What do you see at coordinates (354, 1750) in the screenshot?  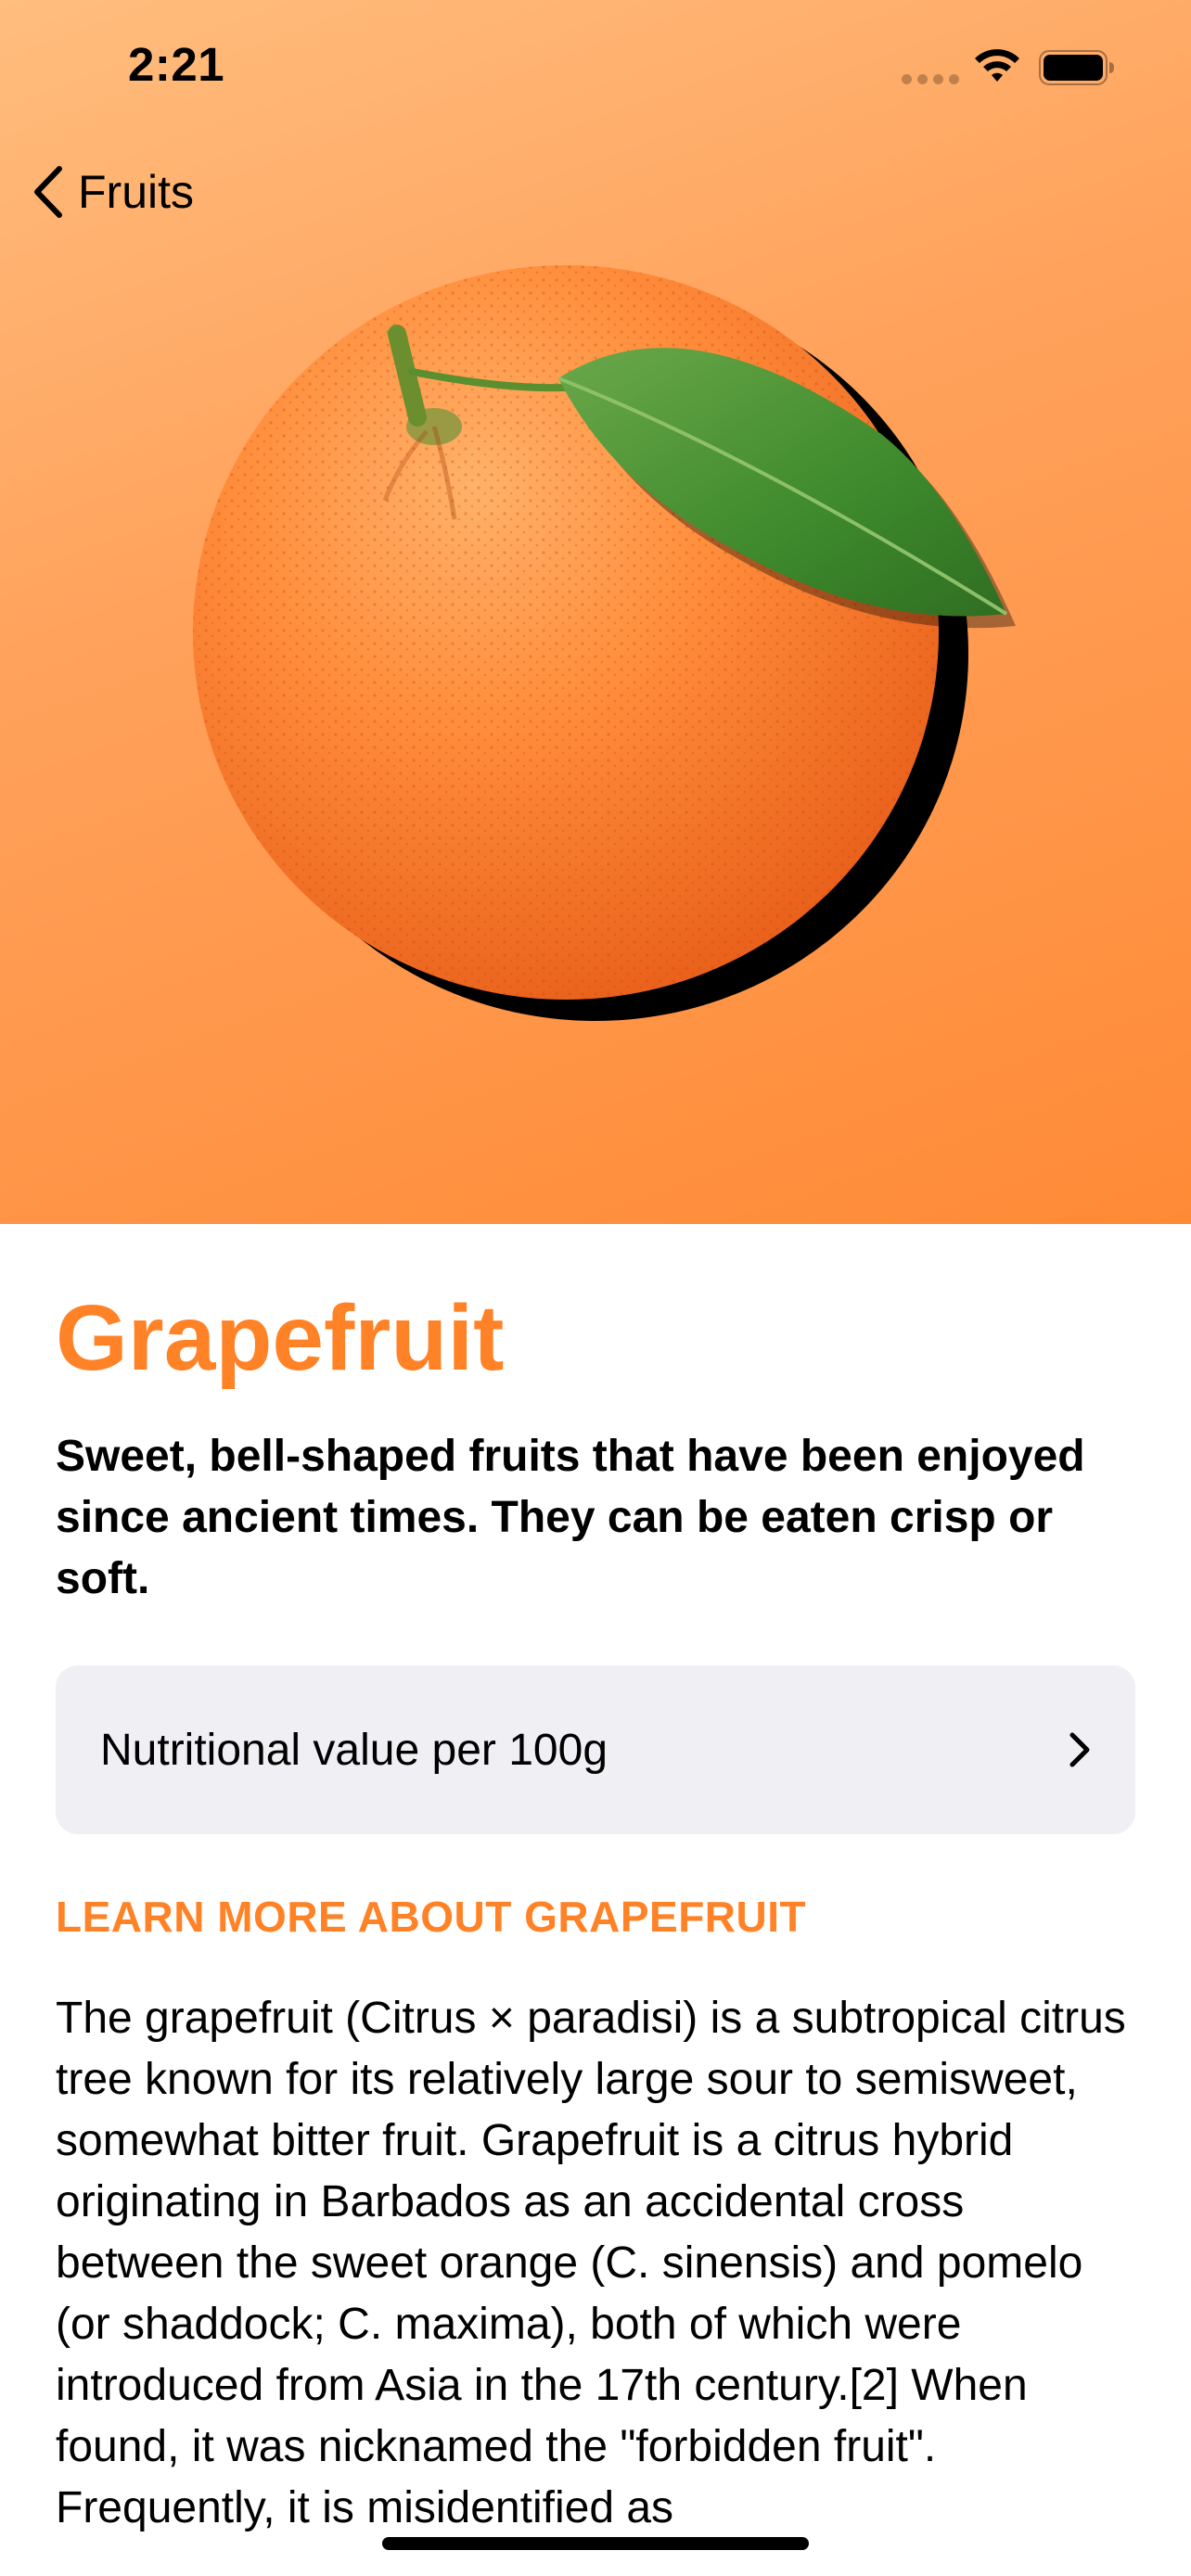 I see `nutrition-label: Nutritional value per 100g` at bounding box center [354, 1750].